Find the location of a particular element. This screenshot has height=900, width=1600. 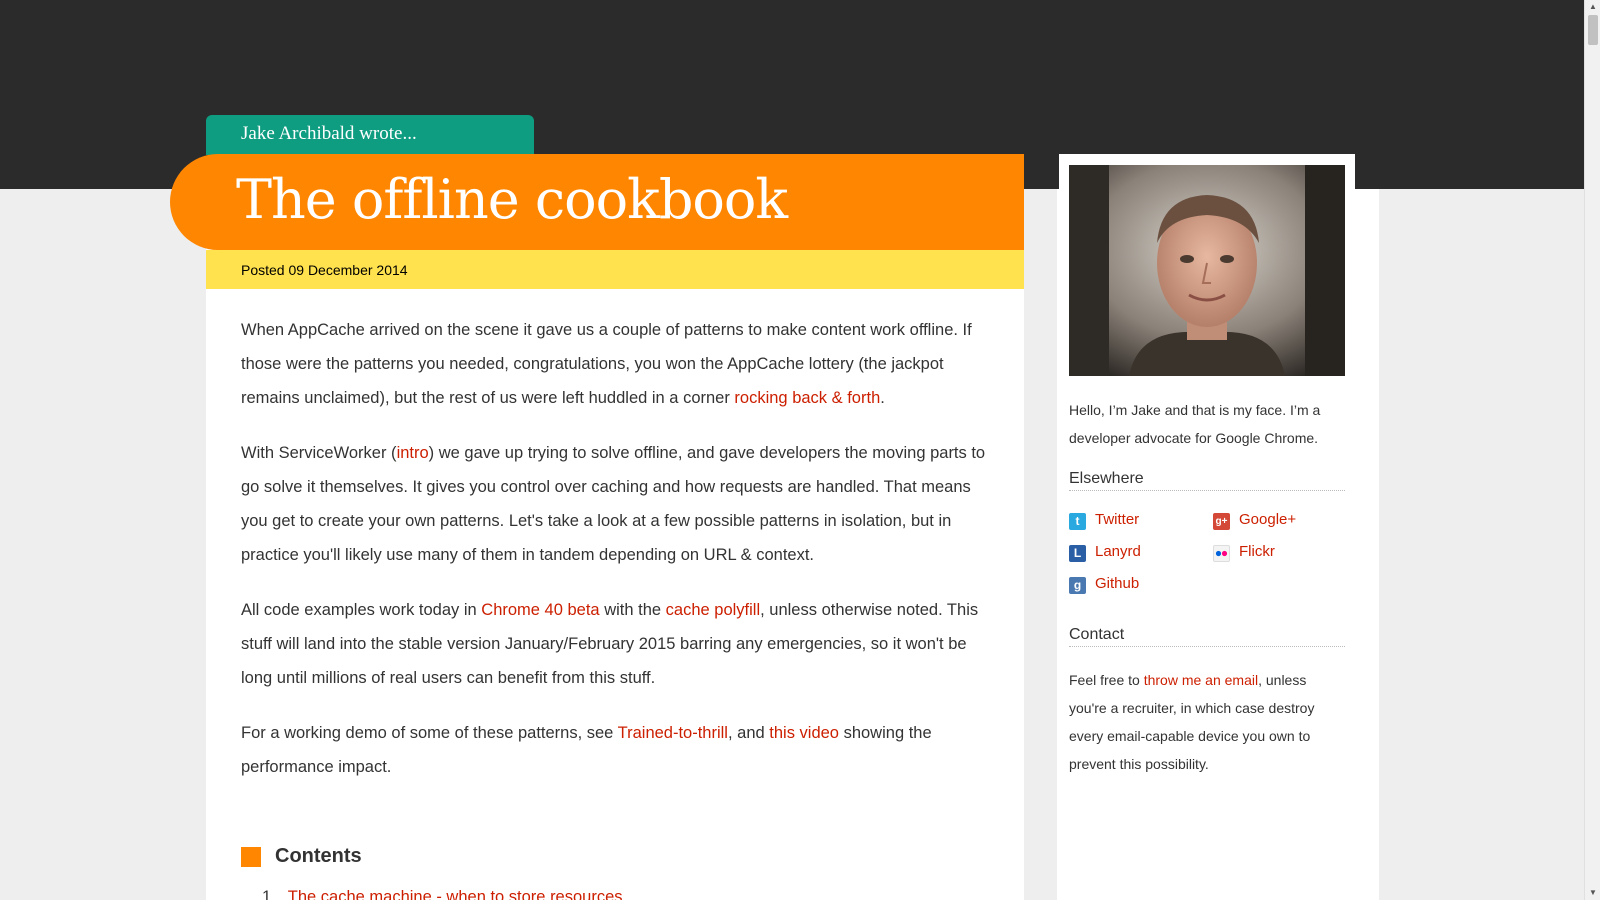

github-icon: g is located at coordinates (1077, 585).